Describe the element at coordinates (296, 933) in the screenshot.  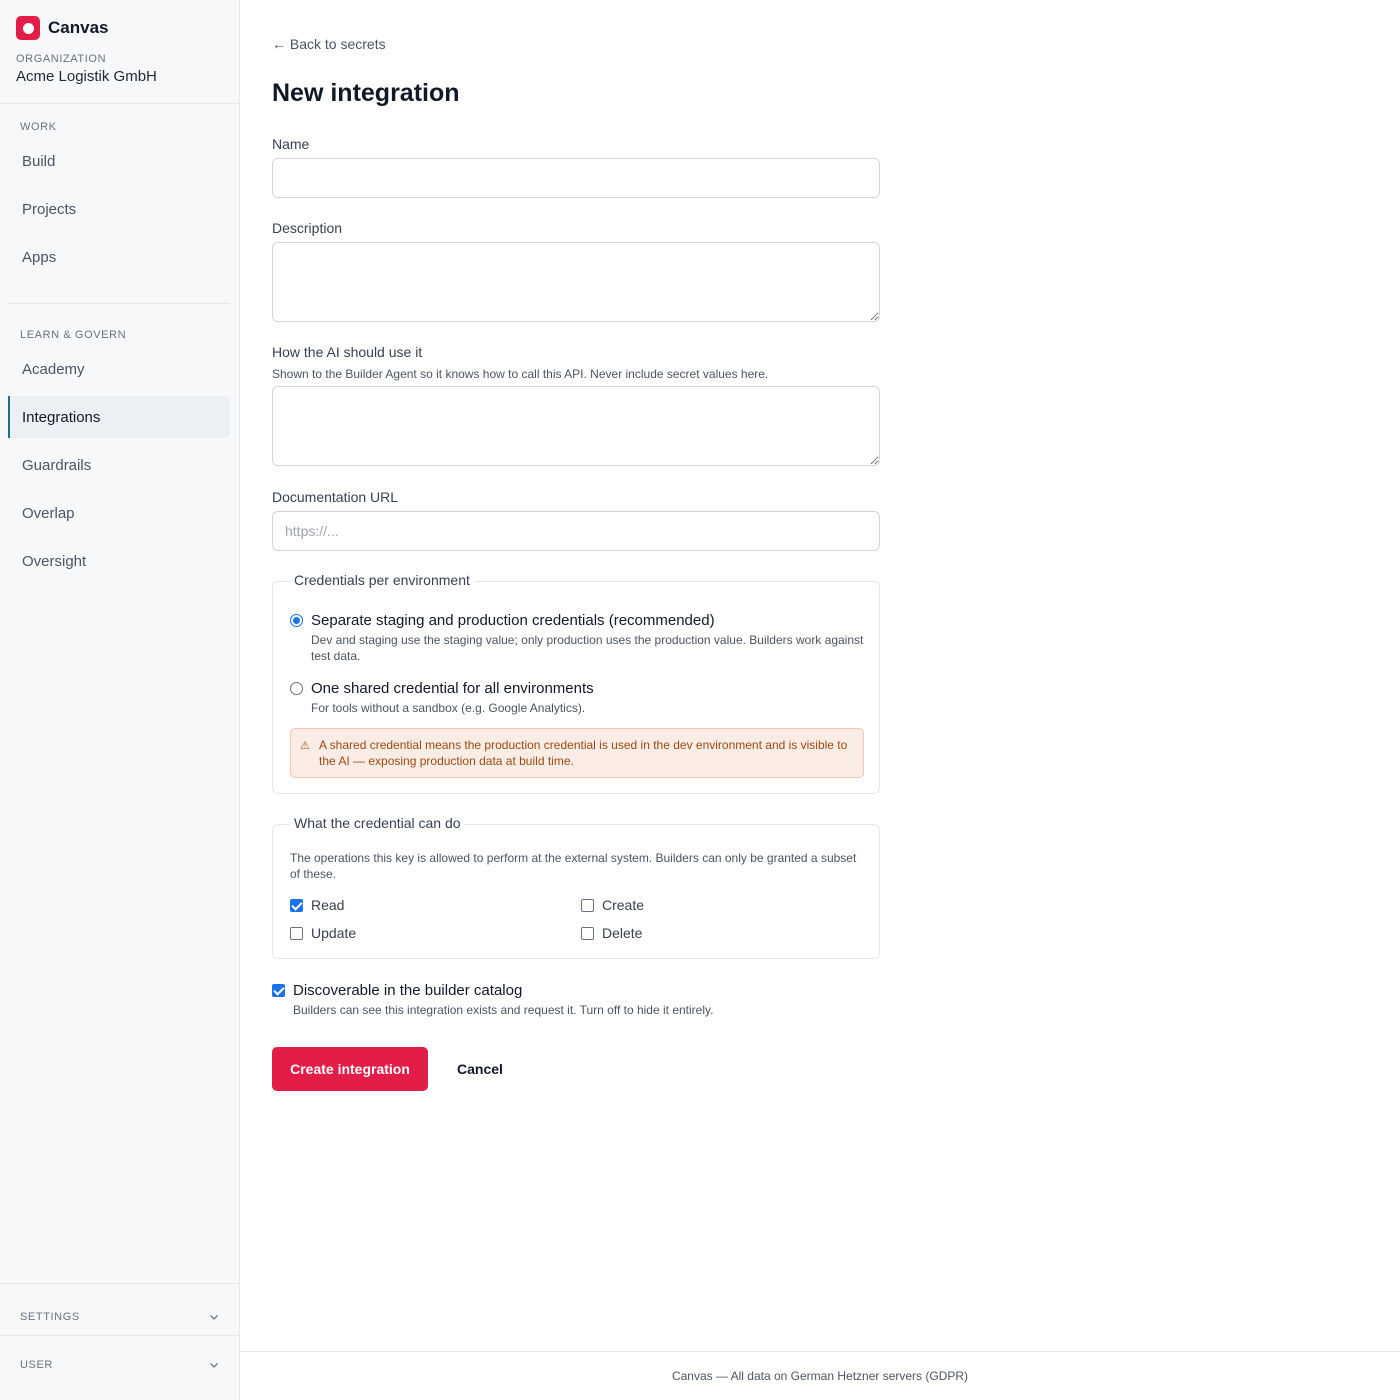
I see `update-checkbox` at that location.